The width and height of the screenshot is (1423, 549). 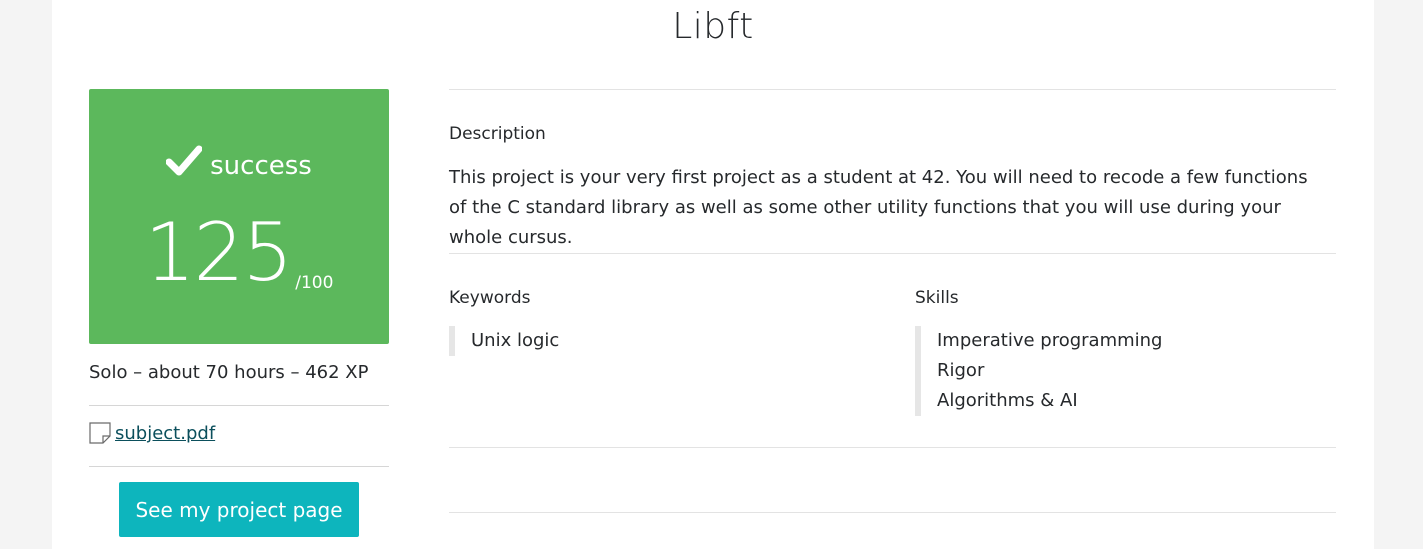 What do you see at coordinates (497, 134) in the screenshot?
I see `description-label: Description` at bounding box center [497, 134].